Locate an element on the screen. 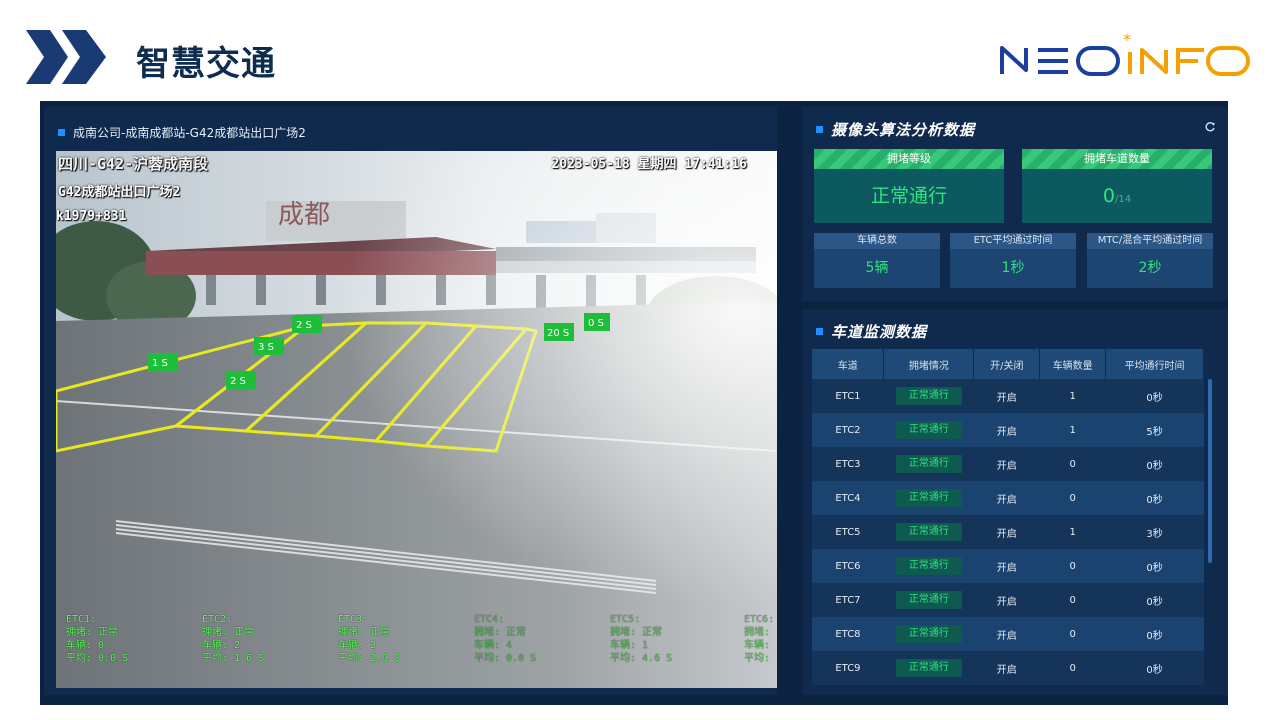 This screenshot has height=720, width=1280. stat-jam: 拥堵: is located at coordinates (757, 632).